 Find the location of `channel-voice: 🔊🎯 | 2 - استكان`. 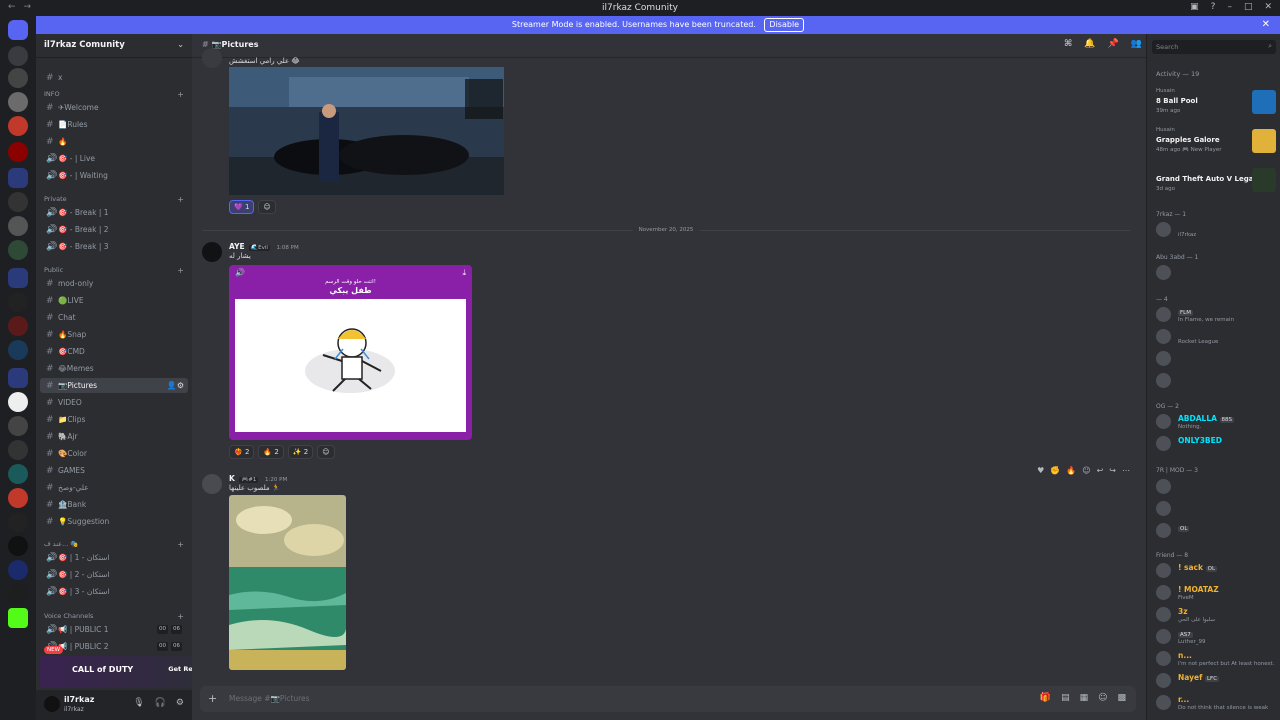

channel-voice: 🔊🎯 | 2 - استكان is located at coordinates (114, 574).